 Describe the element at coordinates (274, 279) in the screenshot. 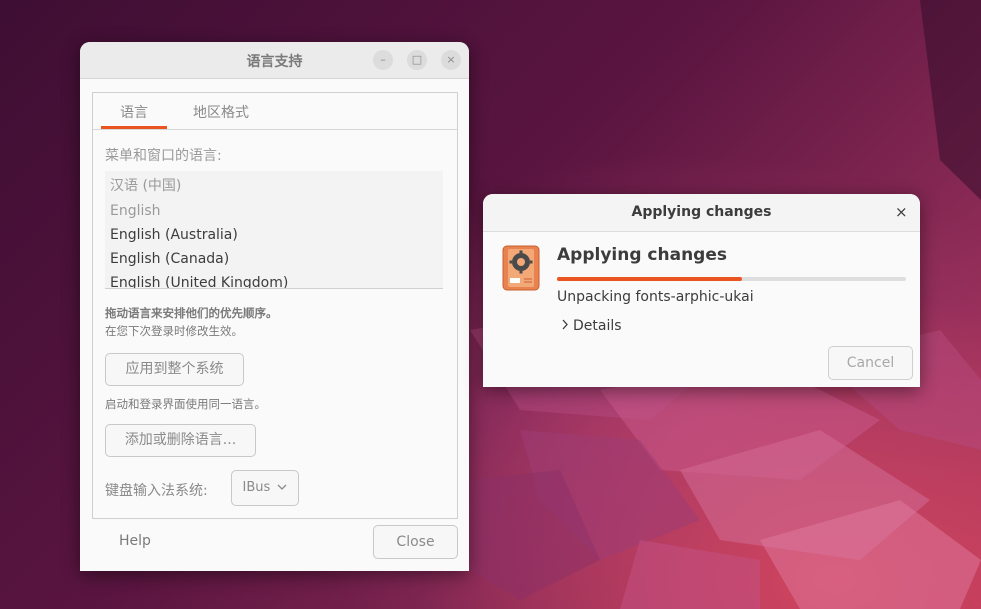

I see `list-item: English (United Kingdom)` at that location.